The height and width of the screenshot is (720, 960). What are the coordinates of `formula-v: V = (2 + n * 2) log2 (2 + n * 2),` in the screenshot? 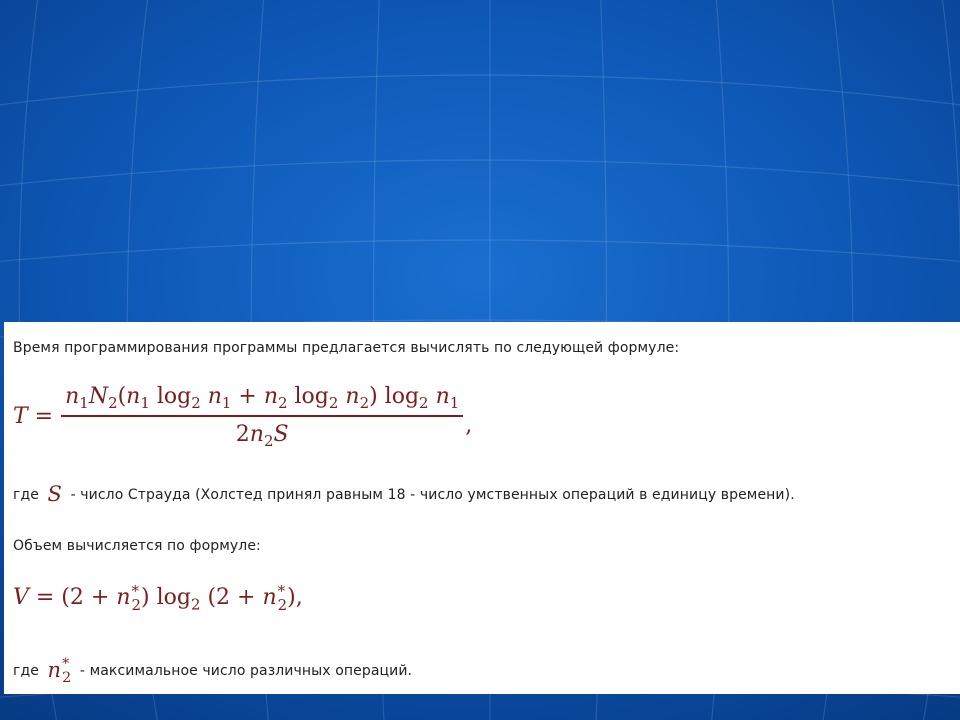 It's located at (158, 598).